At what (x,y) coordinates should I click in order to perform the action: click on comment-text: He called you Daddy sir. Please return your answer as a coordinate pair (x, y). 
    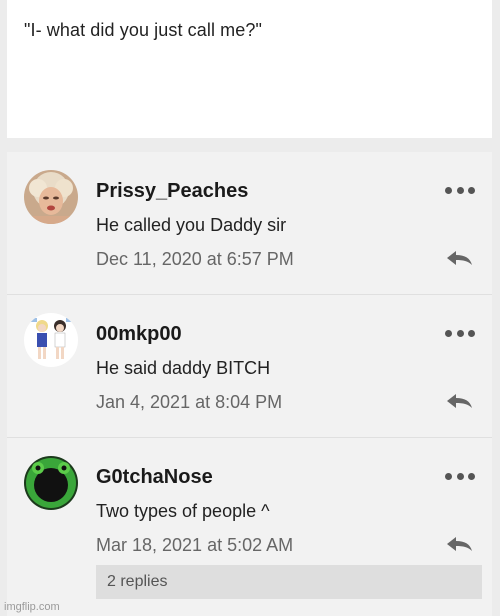
    Looking at the image, I should click on (191, 225).